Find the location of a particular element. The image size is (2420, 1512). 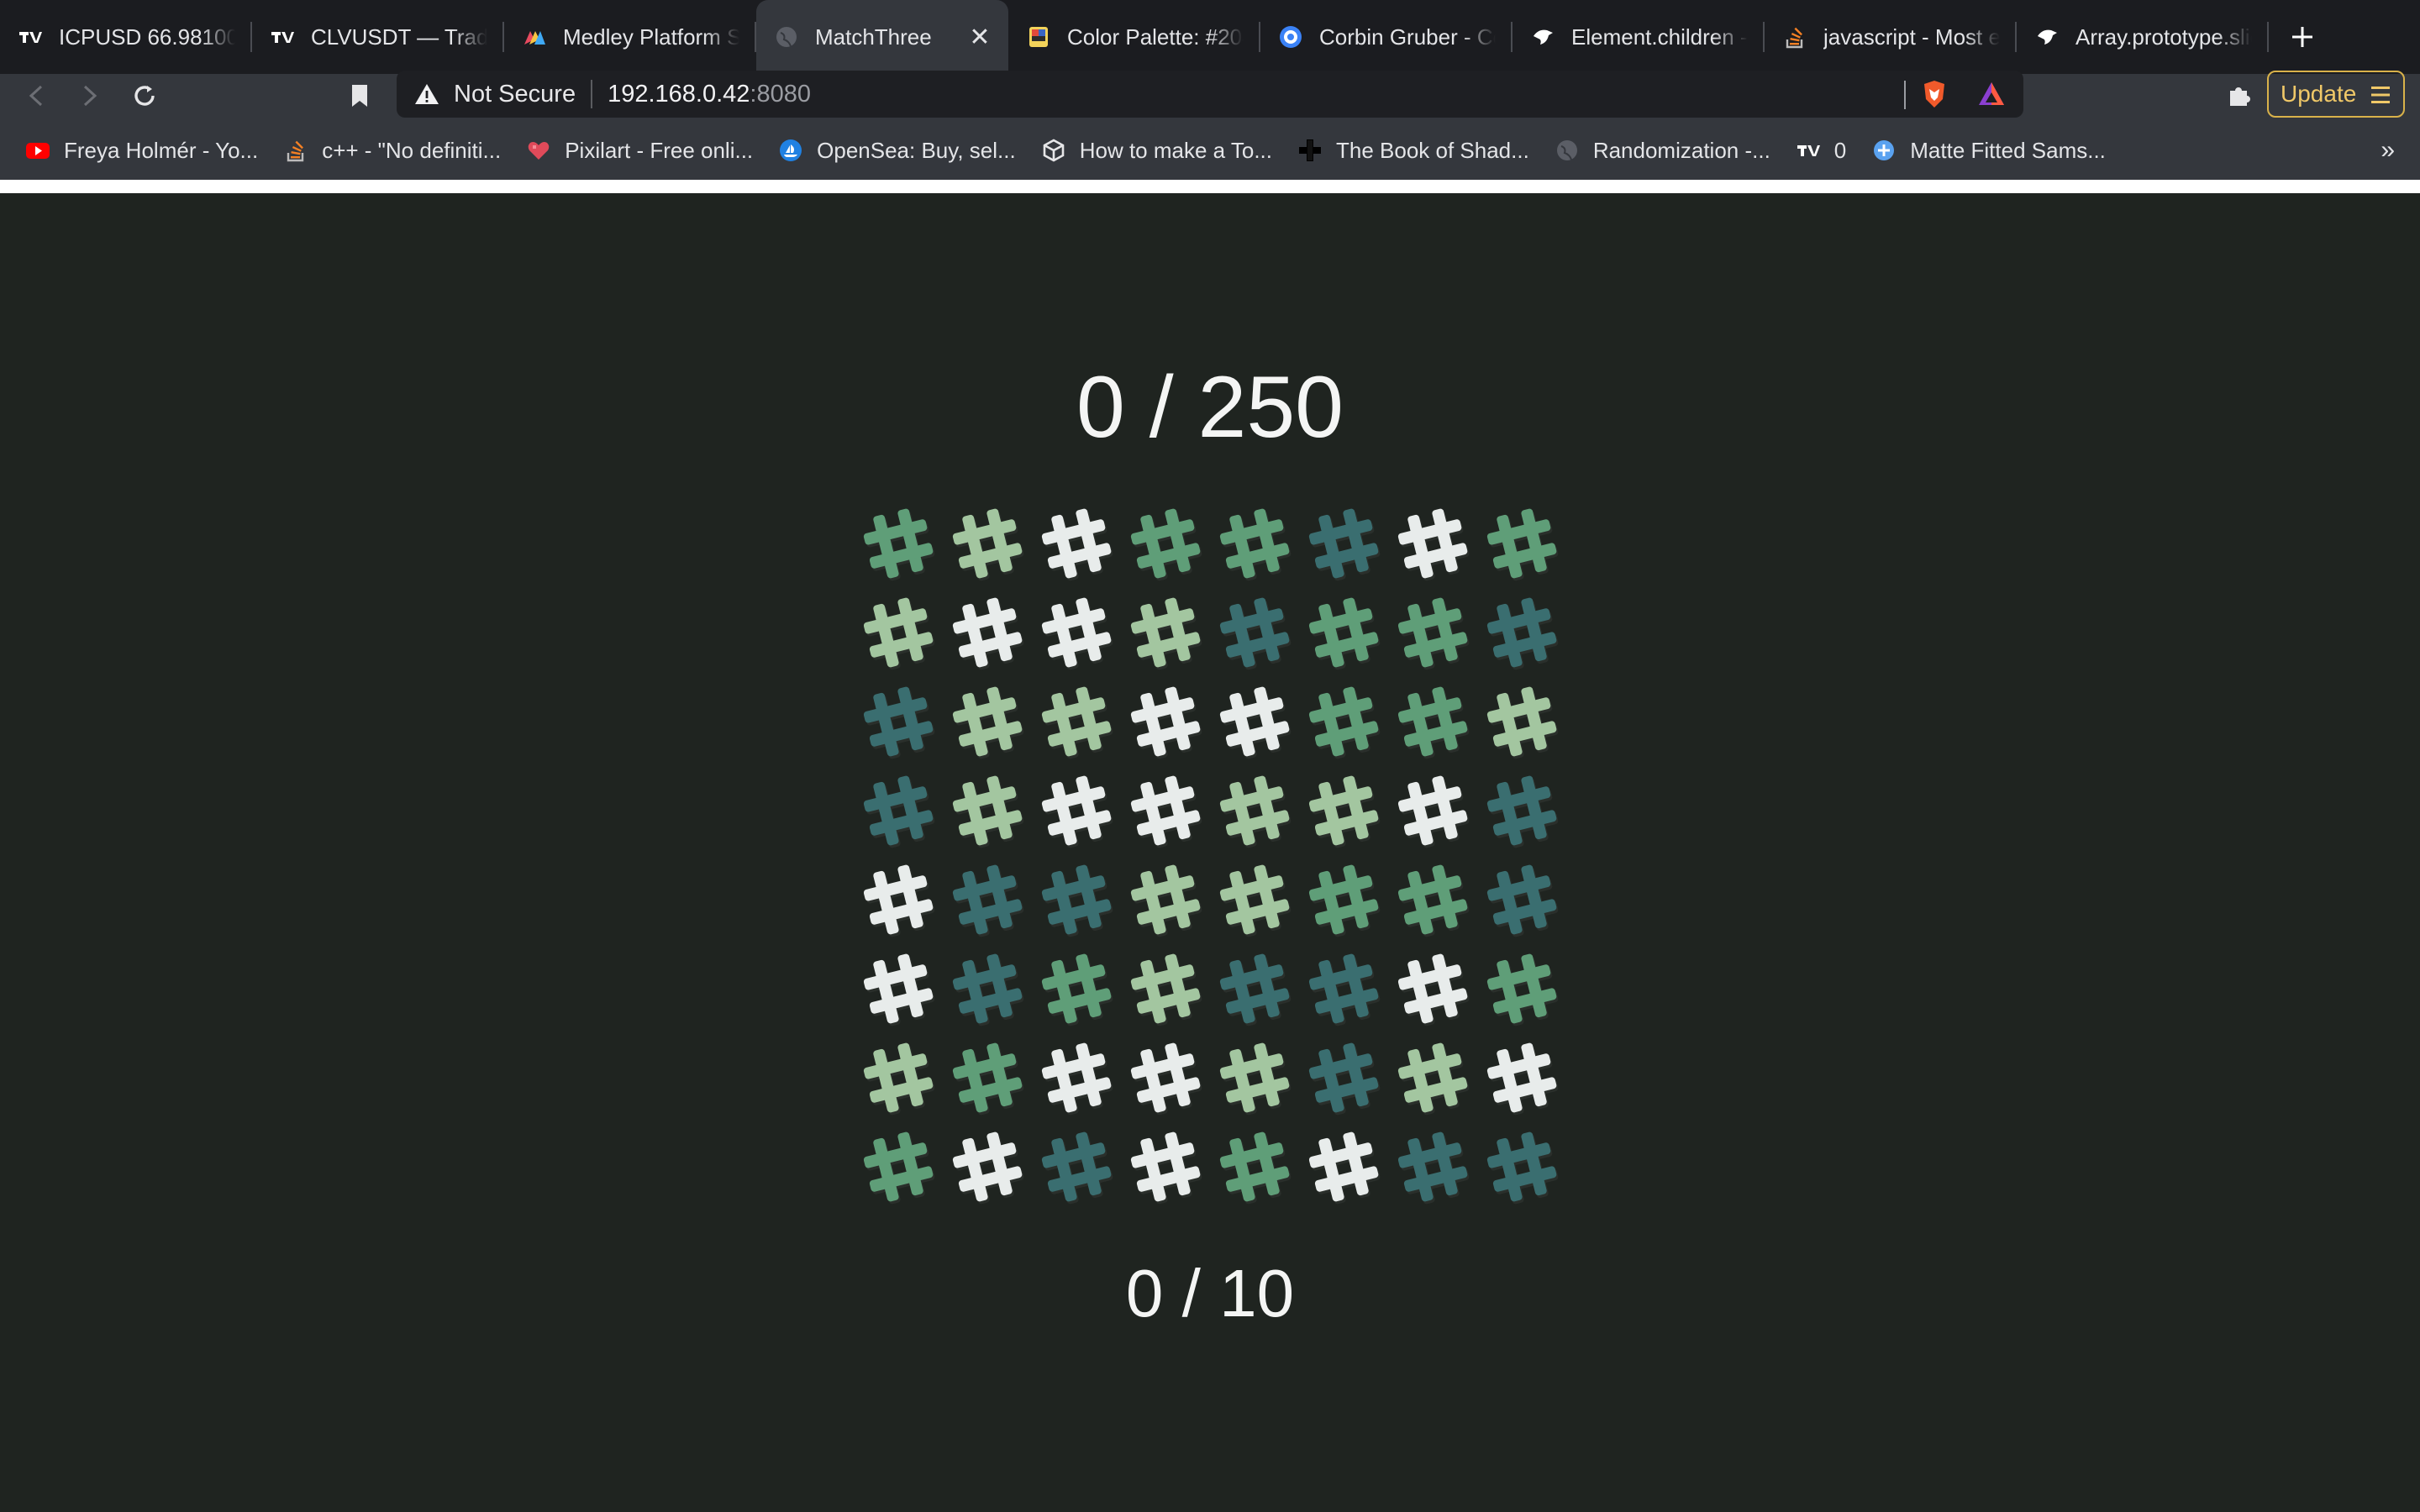

tab-9: Array.prototype.slice is located at coordinates (2143, 37).